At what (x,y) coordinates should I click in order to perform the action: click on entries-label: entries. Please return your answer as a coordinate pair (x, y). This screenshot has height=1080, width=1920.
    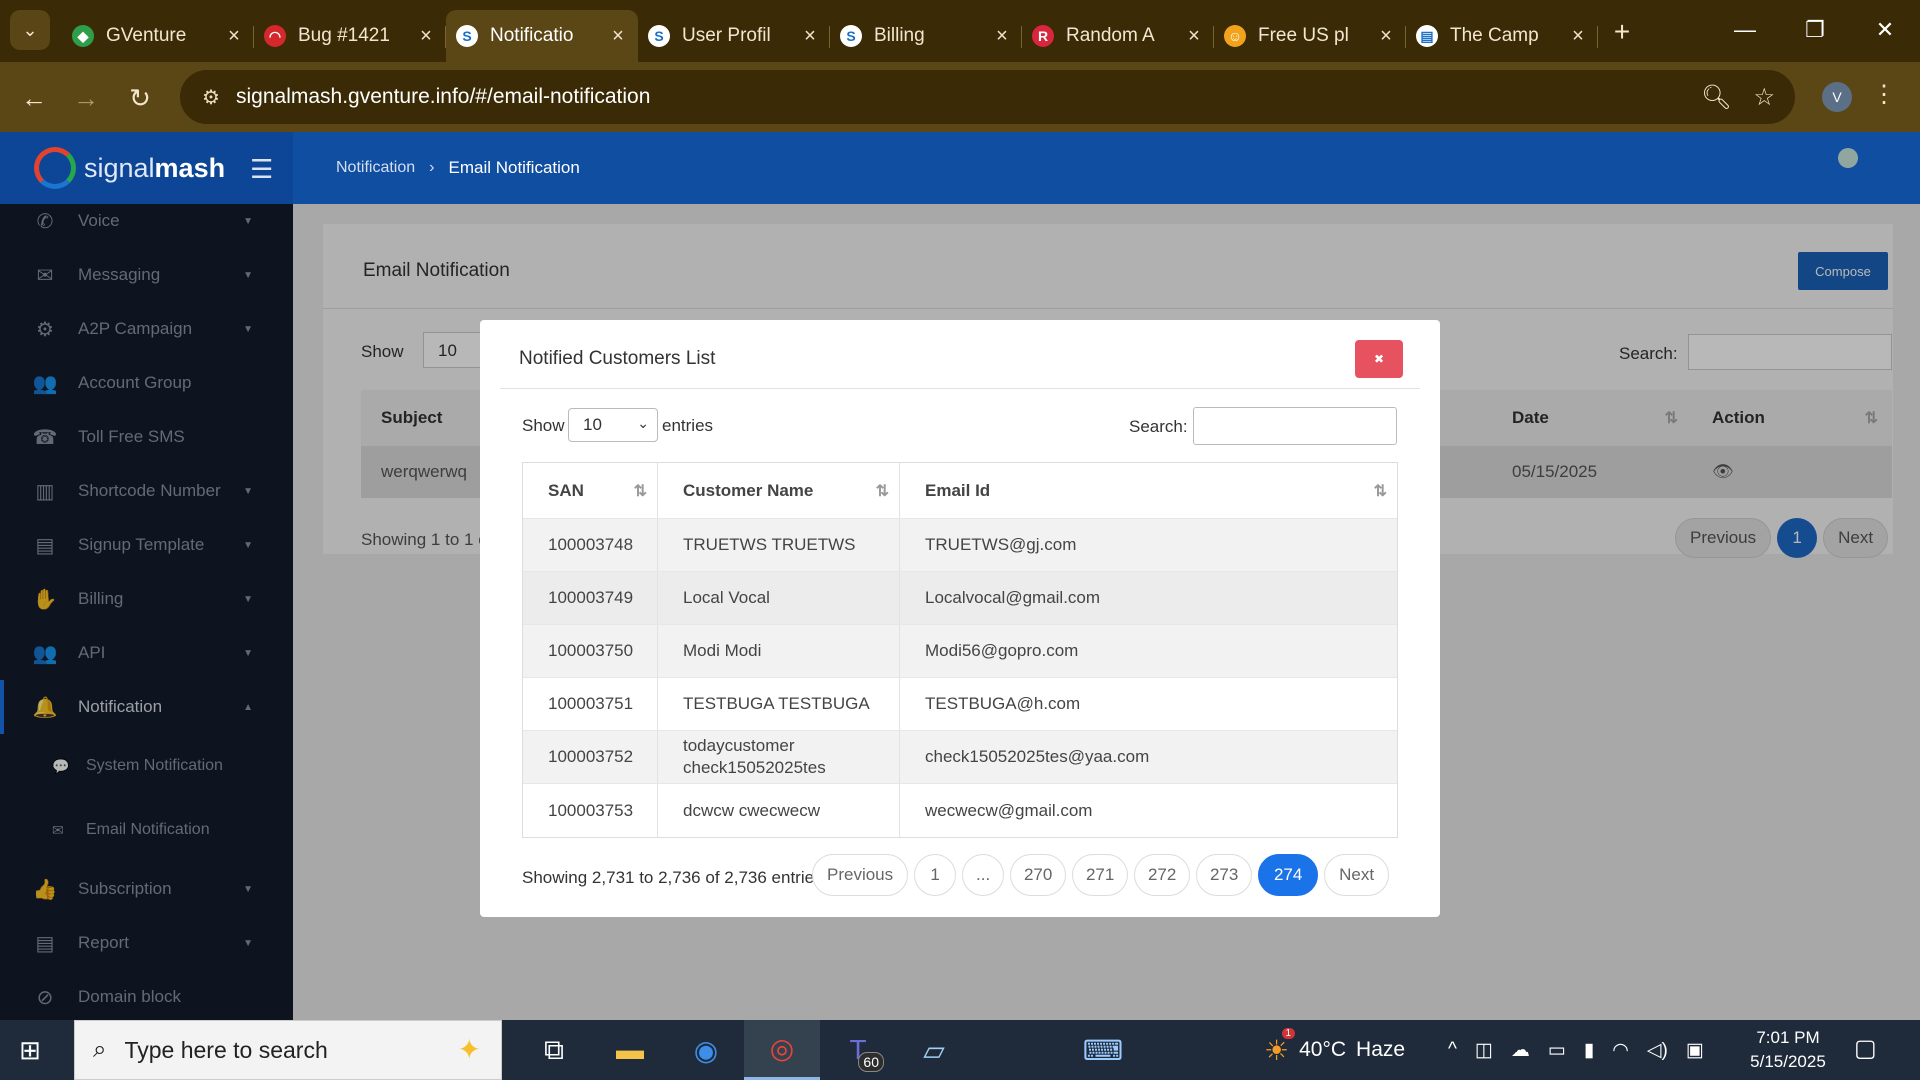
    Looking at the image, I should click on (688, 425).